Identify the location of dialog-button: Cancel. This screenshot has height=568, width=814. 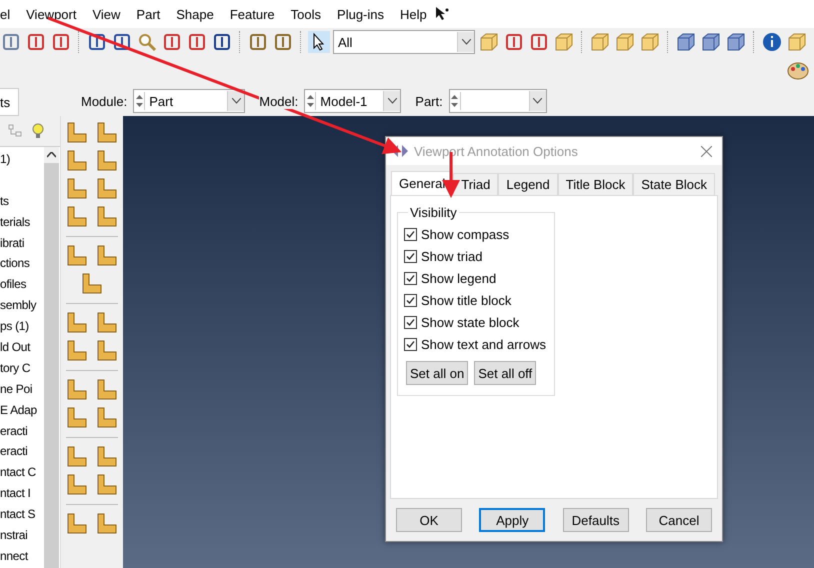
(679, 520).